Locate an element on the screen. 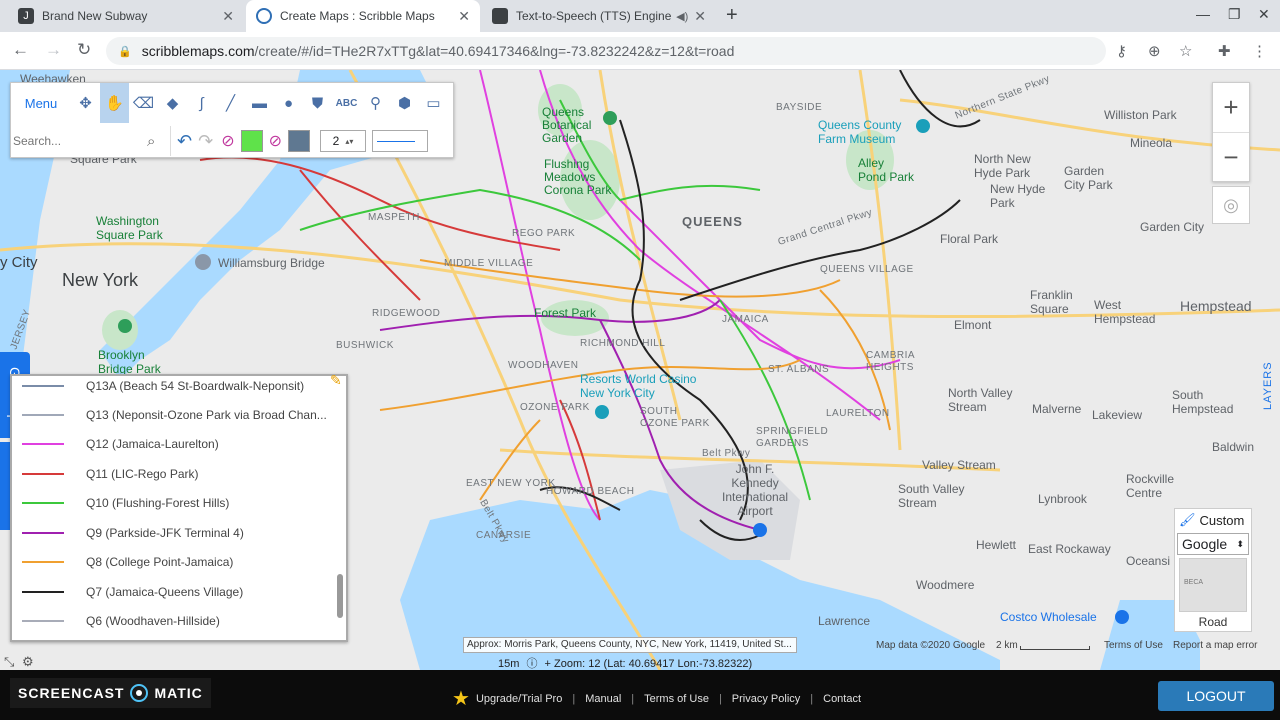 This screenshot has width=1280, height=720. terms-of-use-link: Terms of Use is located at coordinates (676, 699).